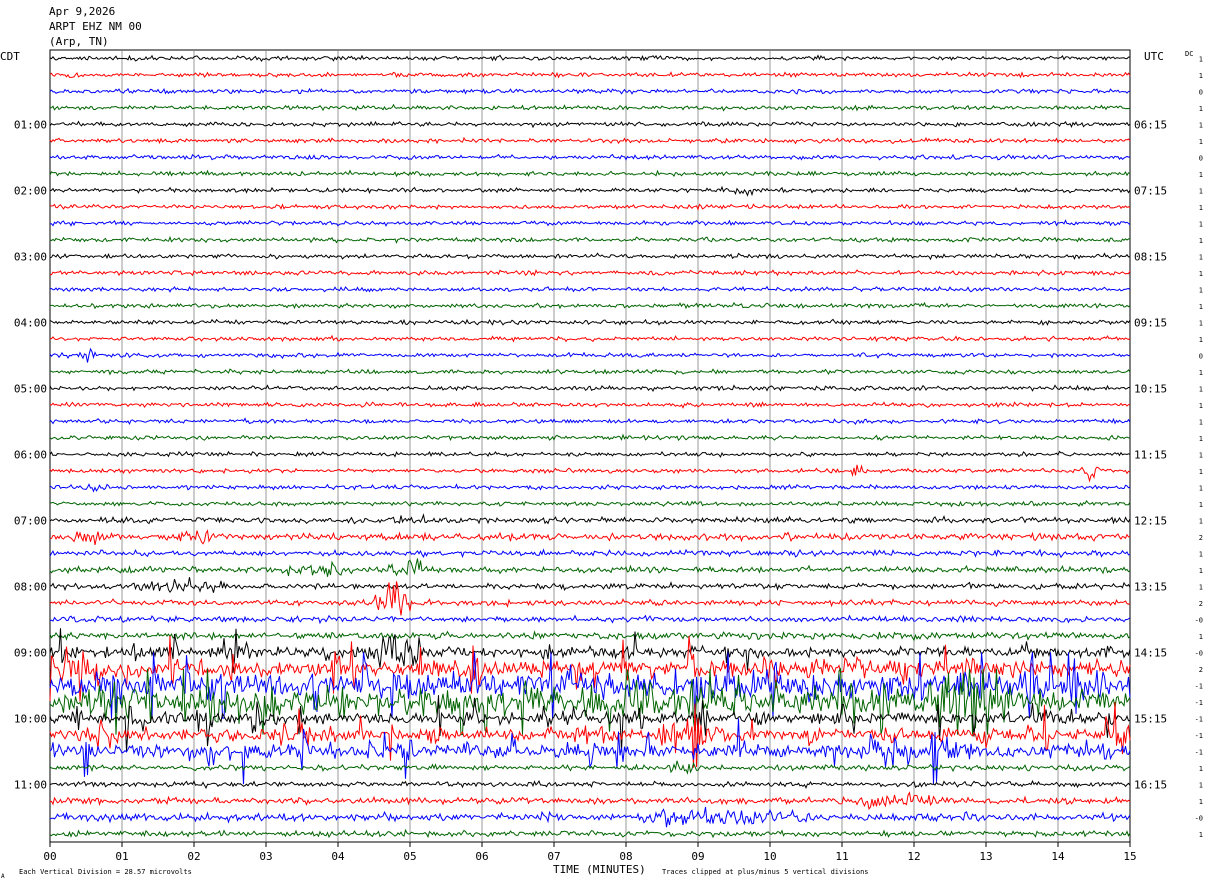  What do you see at coordinates (1150, 520) in the screenshot?
I see `utc-time-label: 12:15` at bounding box center [1150, 520].